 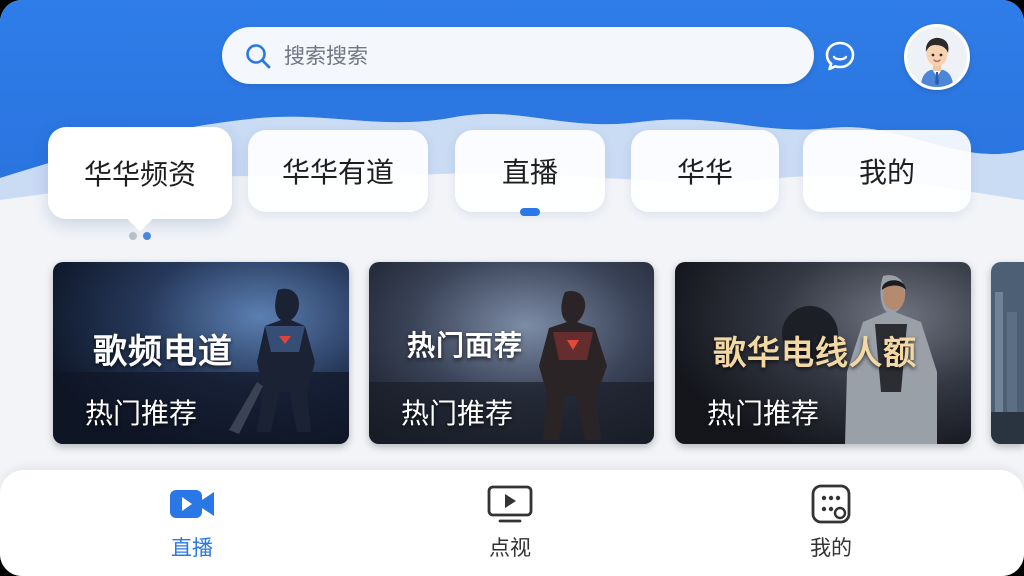 I want to click on search-bar, so click(x=518, y=55).